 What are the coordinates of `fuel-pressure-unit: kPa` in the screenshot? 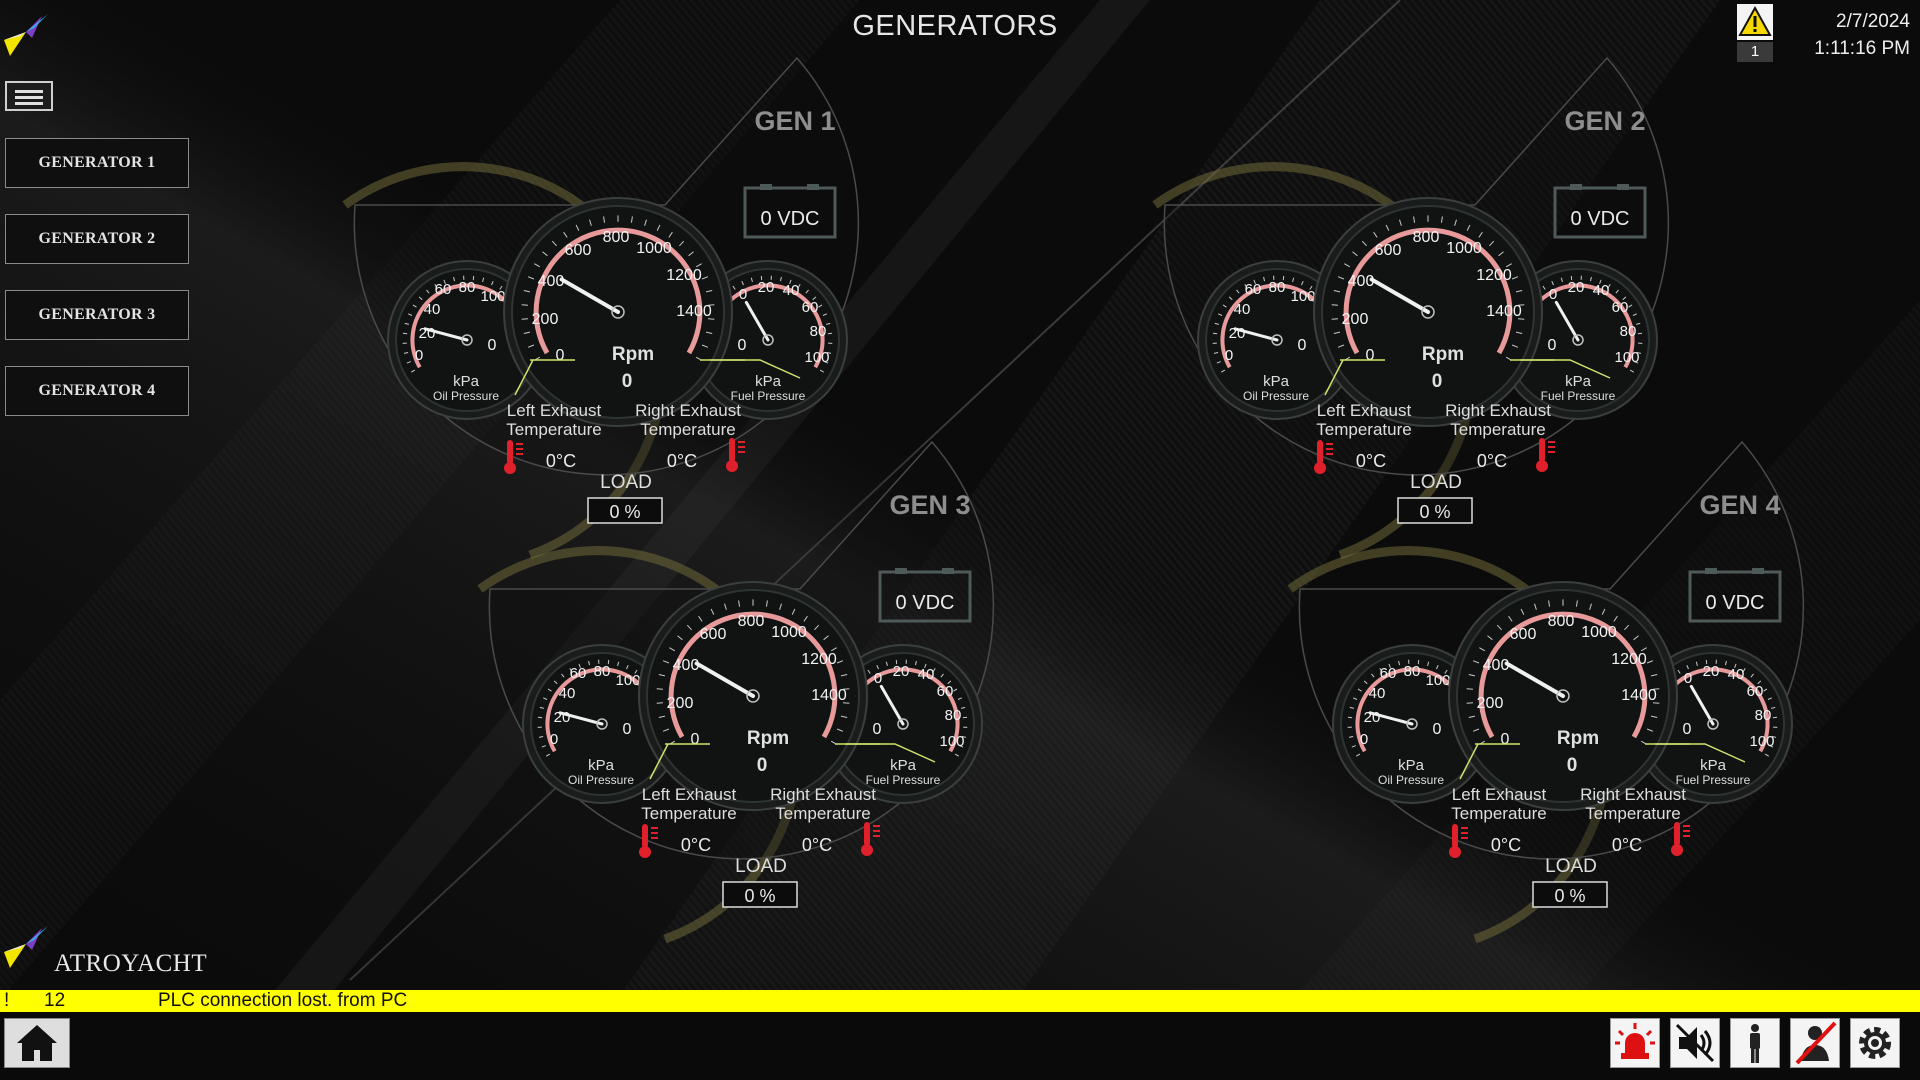 It's located at (903, 765).